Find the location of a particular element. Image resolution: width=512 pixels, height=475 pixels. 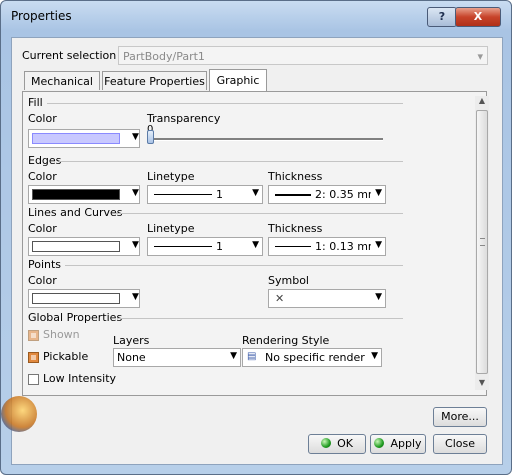

layers-value: None is located at coordinates (131, 357).